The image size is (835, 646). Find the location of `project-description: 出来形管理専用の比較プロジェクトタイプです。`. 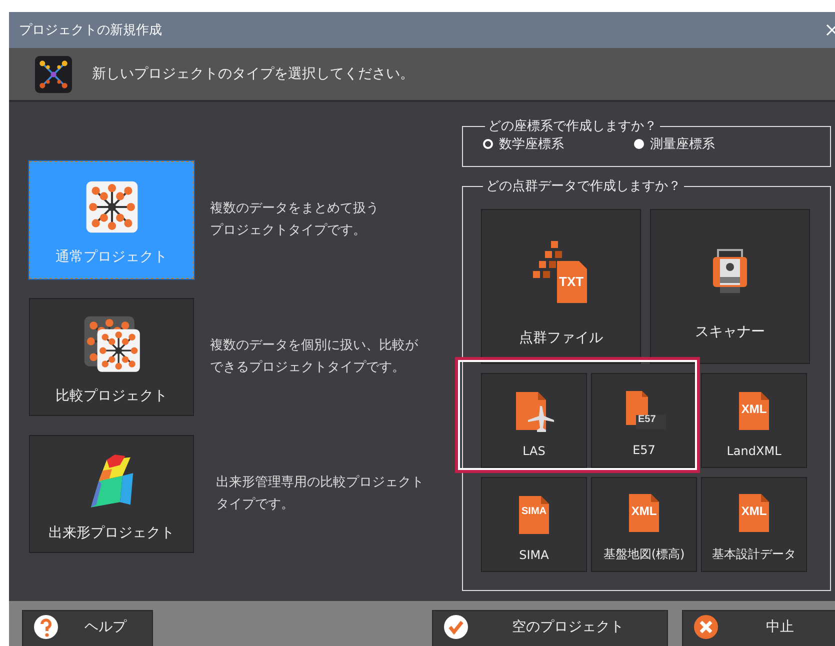

project-description: 出来形管理専用の比較プロジェクトタイプです。 is located at coordinates (320, 494).